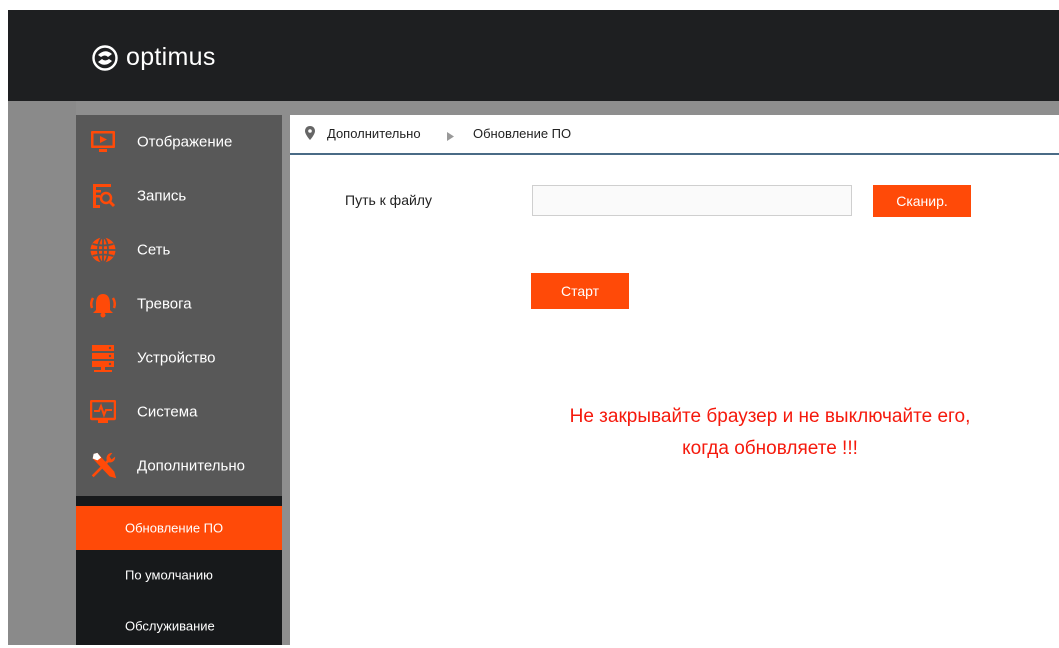 This screenshot has height=648, width=1059. Describe the element at coordinates (103, 250) in the screenshot. I see `globe-icon` at that location.